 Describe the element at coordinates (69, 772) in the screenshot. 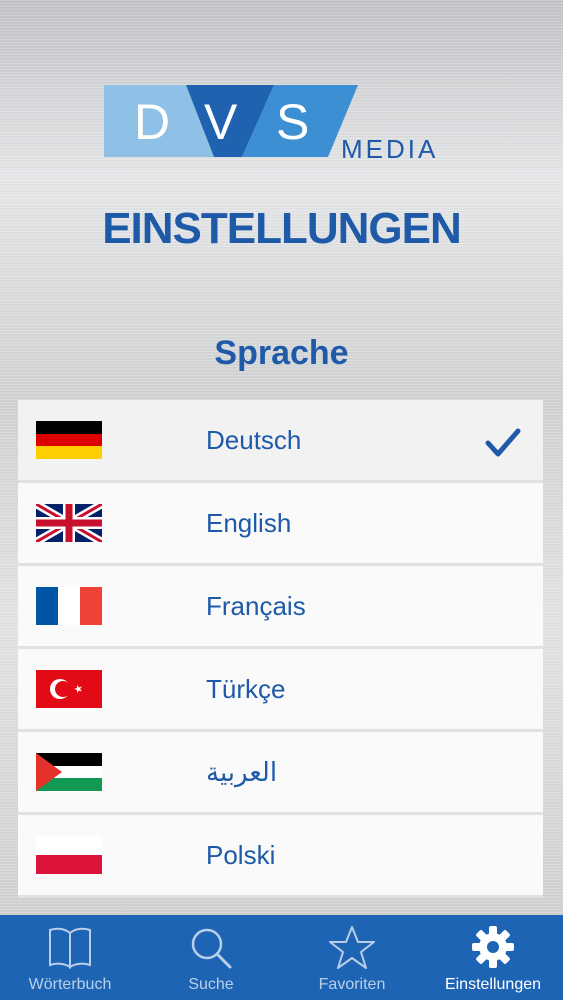

I see `palestine-flag-icon` at that location.